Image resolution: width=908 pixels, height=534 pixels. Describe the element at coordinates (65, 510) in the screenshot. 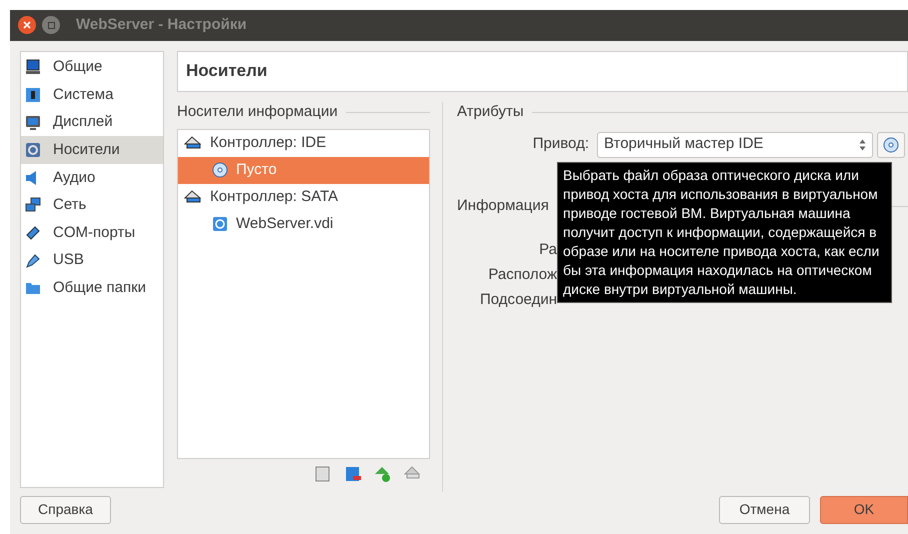

I see `help-button: Справка` at that location.